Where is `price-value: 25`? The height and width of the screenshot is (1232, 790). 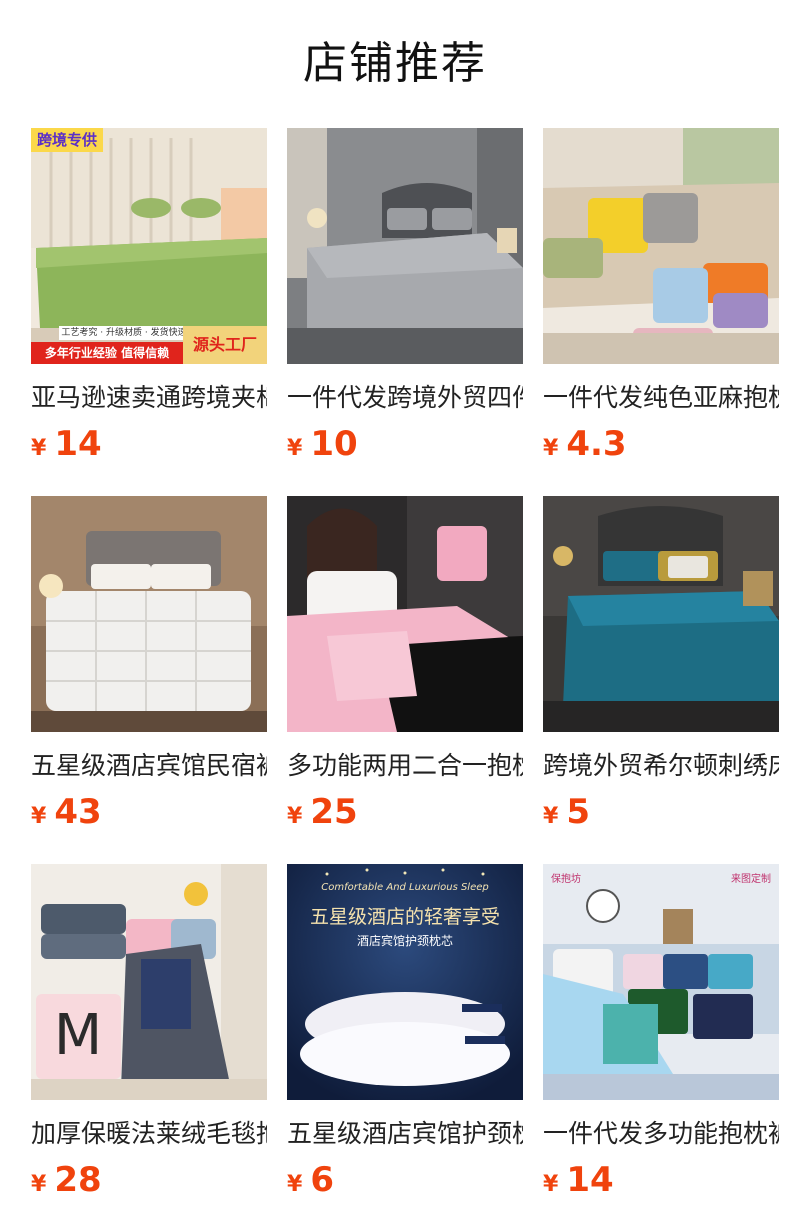 price-value: 25 is located at coordinates (334, 812).